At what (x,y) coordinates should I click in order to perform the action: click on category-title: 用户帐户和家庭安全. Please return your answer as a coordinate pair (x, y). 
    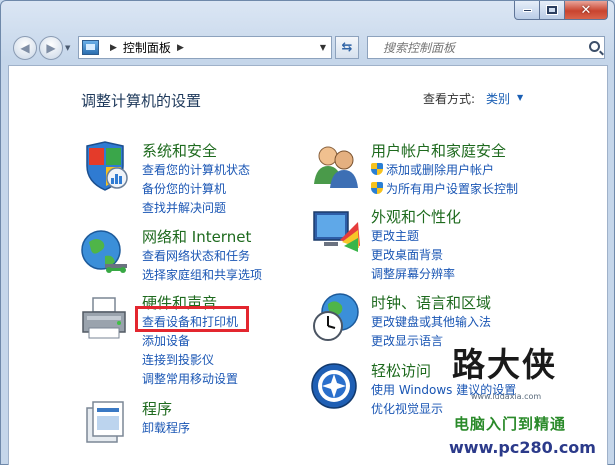
    Looking at the image, I should click on (438, 150).